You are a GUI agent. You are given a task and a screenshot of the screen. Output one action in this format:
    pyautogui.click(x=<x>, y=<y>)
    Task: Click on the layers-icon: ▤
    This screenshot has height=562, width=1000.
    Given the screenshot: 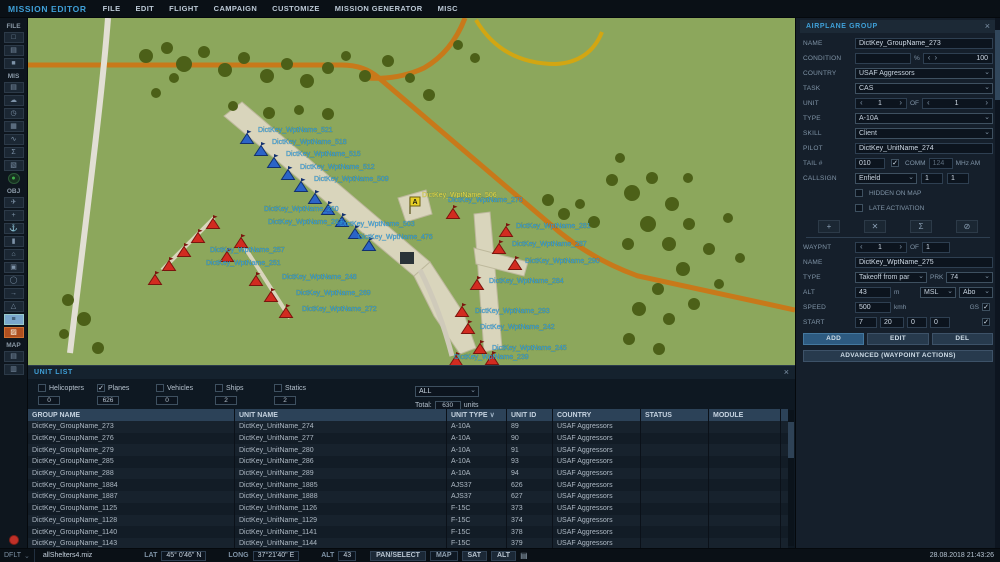 What is the action you would take?
    pyautogui.click(x=524, y=555)
    